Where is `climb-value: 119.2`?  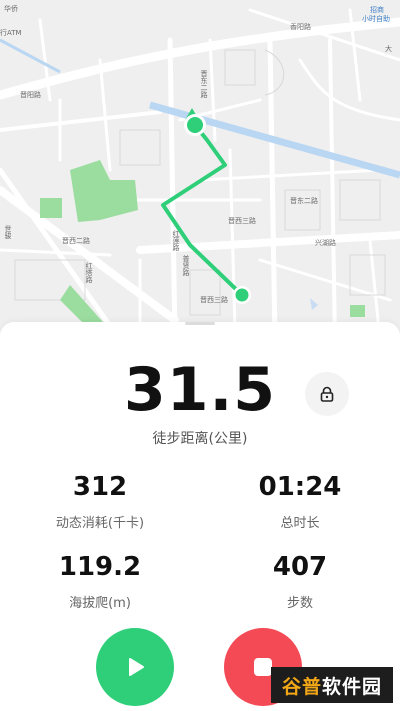 climb-value: 119.2 is located at coordinates (100, 567).